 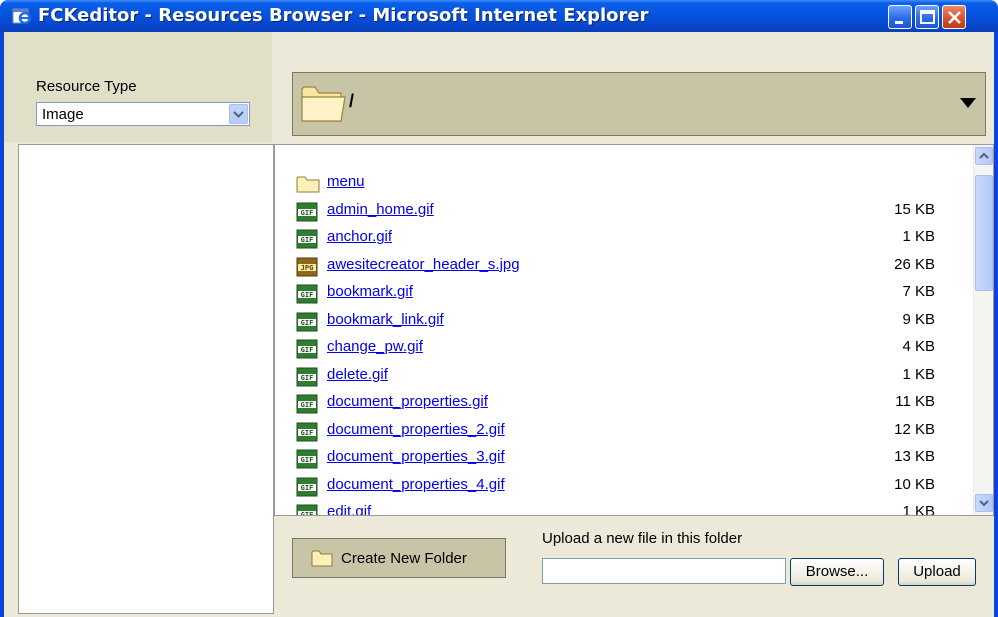 I want to click on file-link: document_properties_2.gif, so click(x=416, y=429).